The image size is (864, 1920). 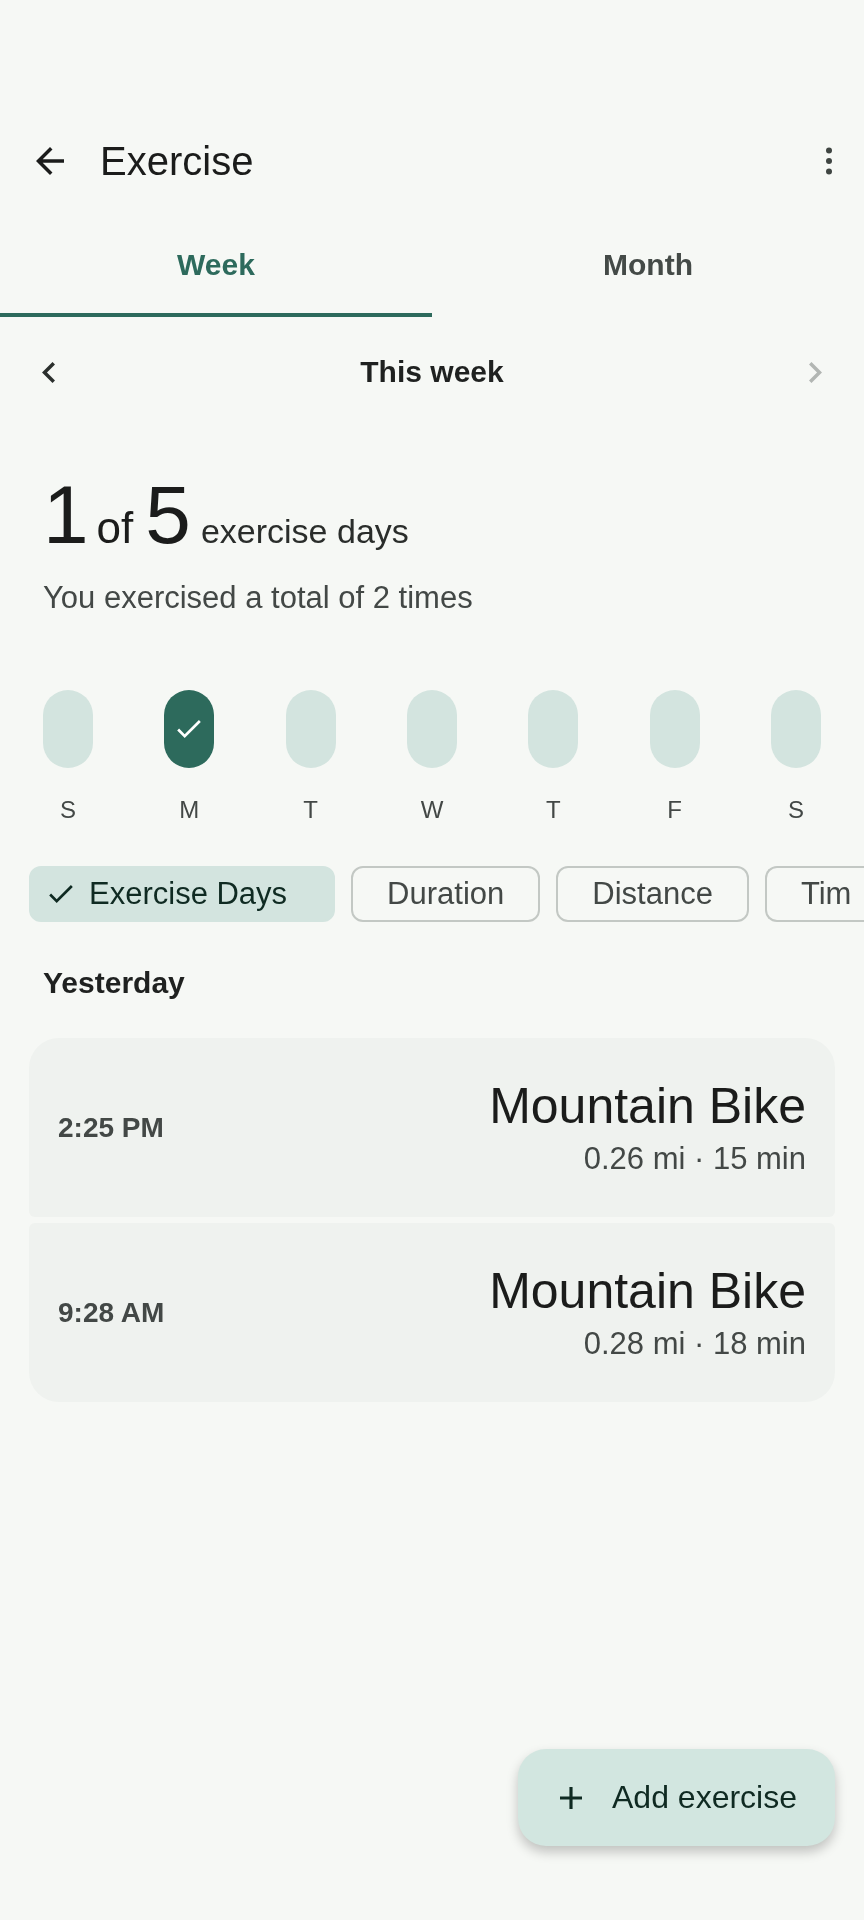 I want to click on filter-chip: Tim, so click(x=814, y=894).